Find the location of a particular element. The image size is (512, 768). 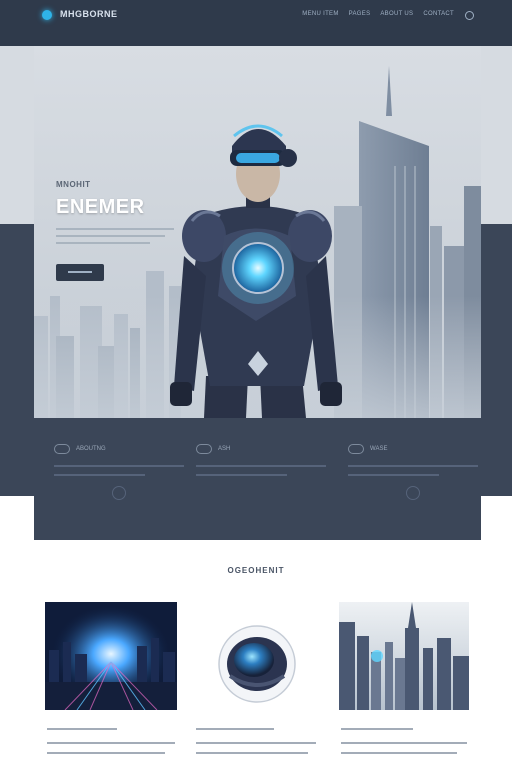

frame-left-panel is located at coordinates (17, 135).